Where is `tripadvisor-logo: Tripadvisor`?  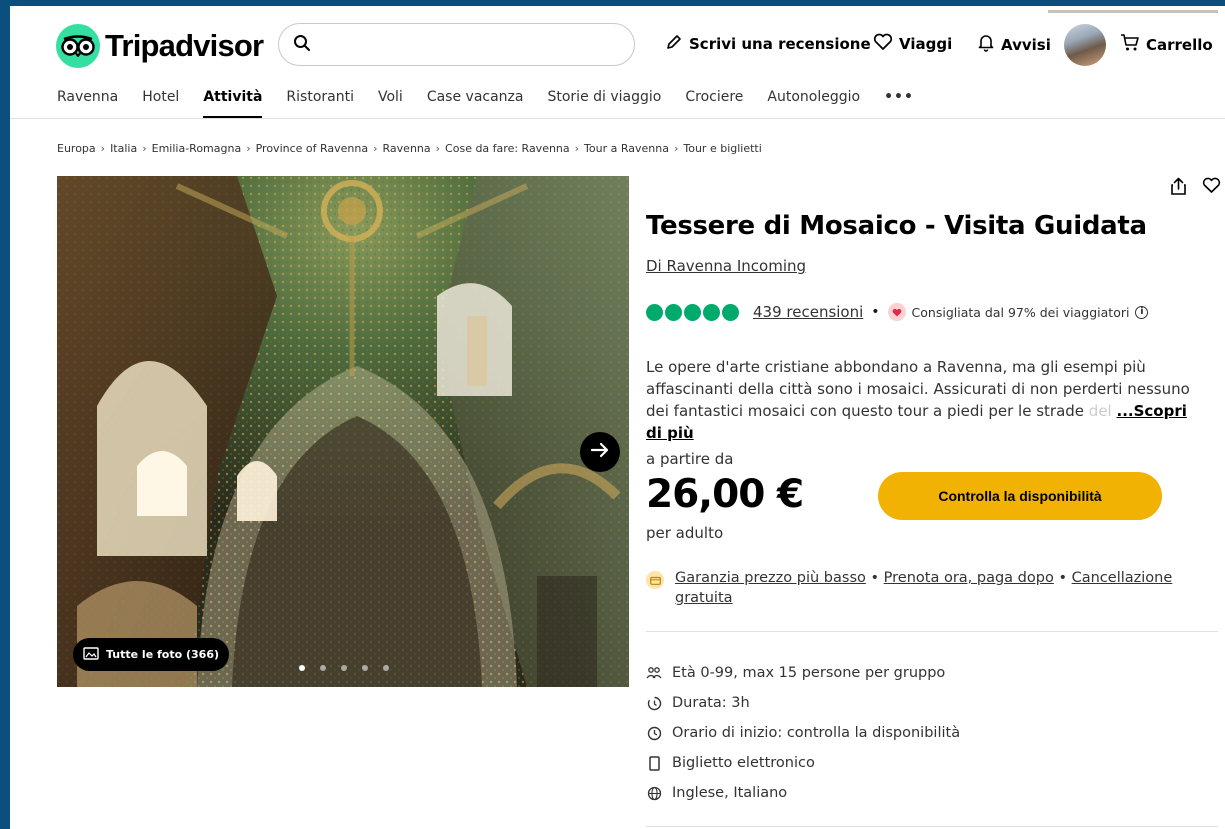 tripadvisor-logo: Tripadvisor is located at coordinates (160, 46).